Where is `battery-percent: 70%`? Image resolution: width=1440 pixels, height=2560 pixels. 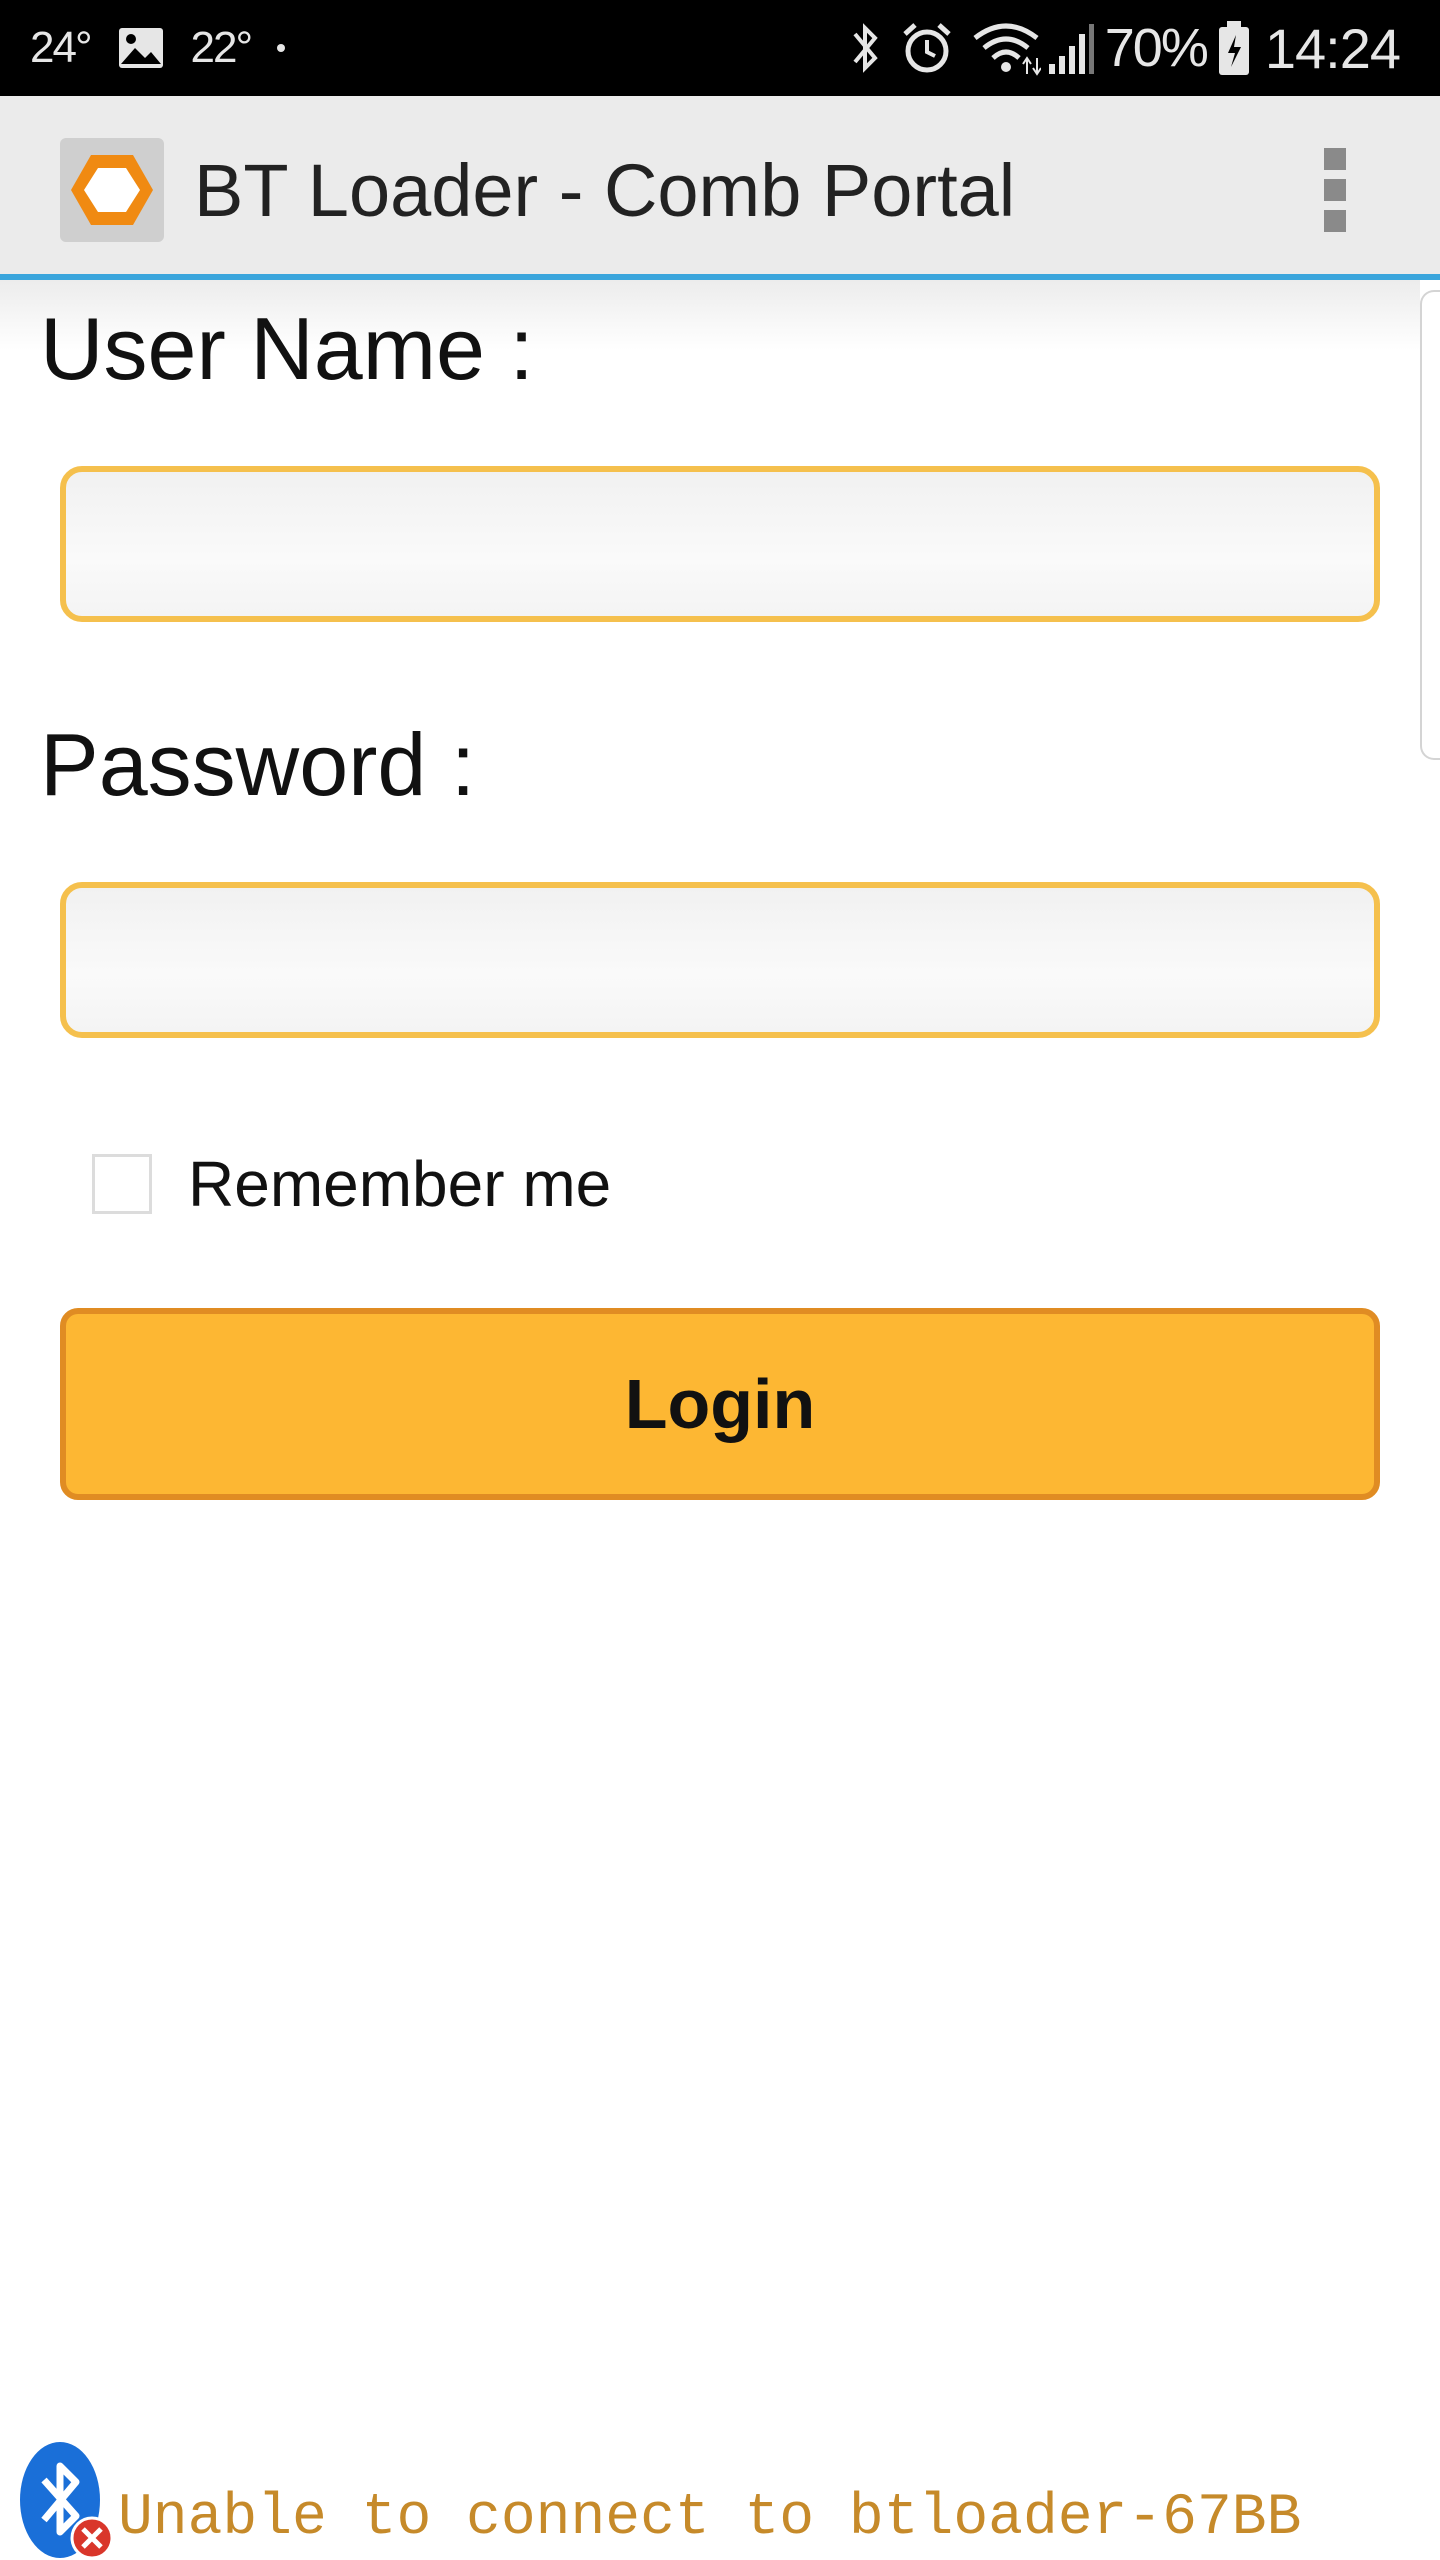 battery-percent: 70% is located at coordinates (1156, 48).